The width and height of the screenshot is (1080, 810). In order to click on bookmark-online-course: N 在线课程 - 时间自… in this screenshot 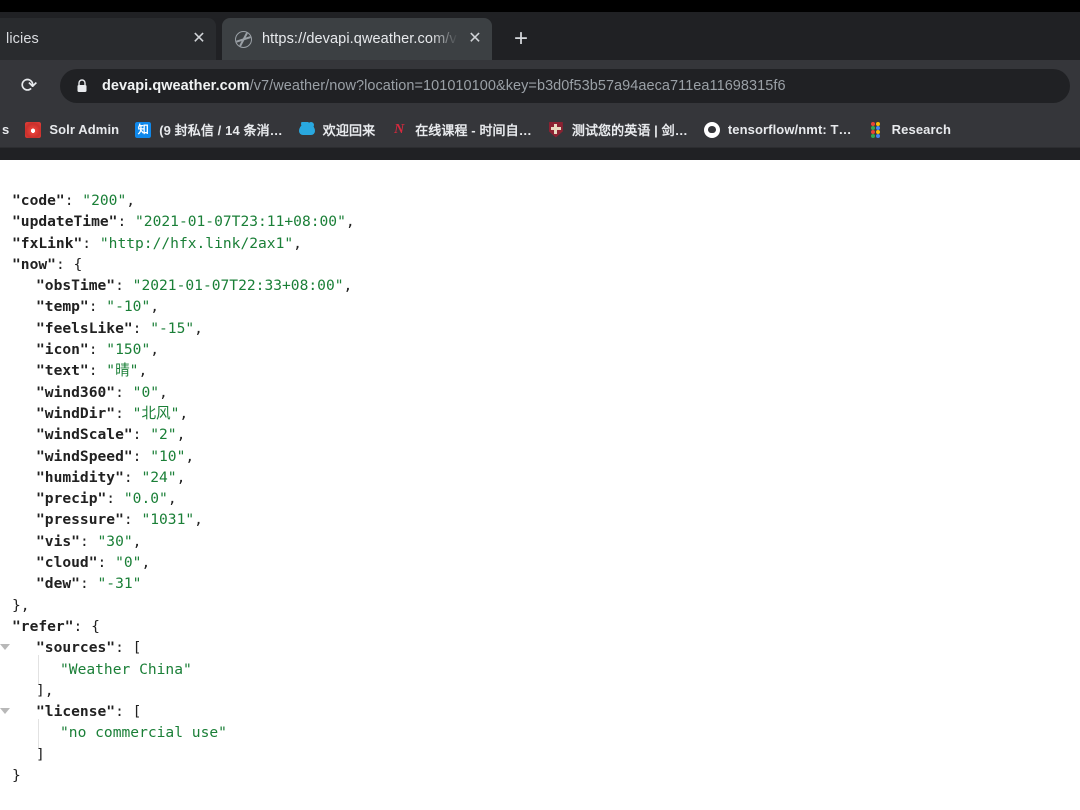, I will do `click(461, 130)`.